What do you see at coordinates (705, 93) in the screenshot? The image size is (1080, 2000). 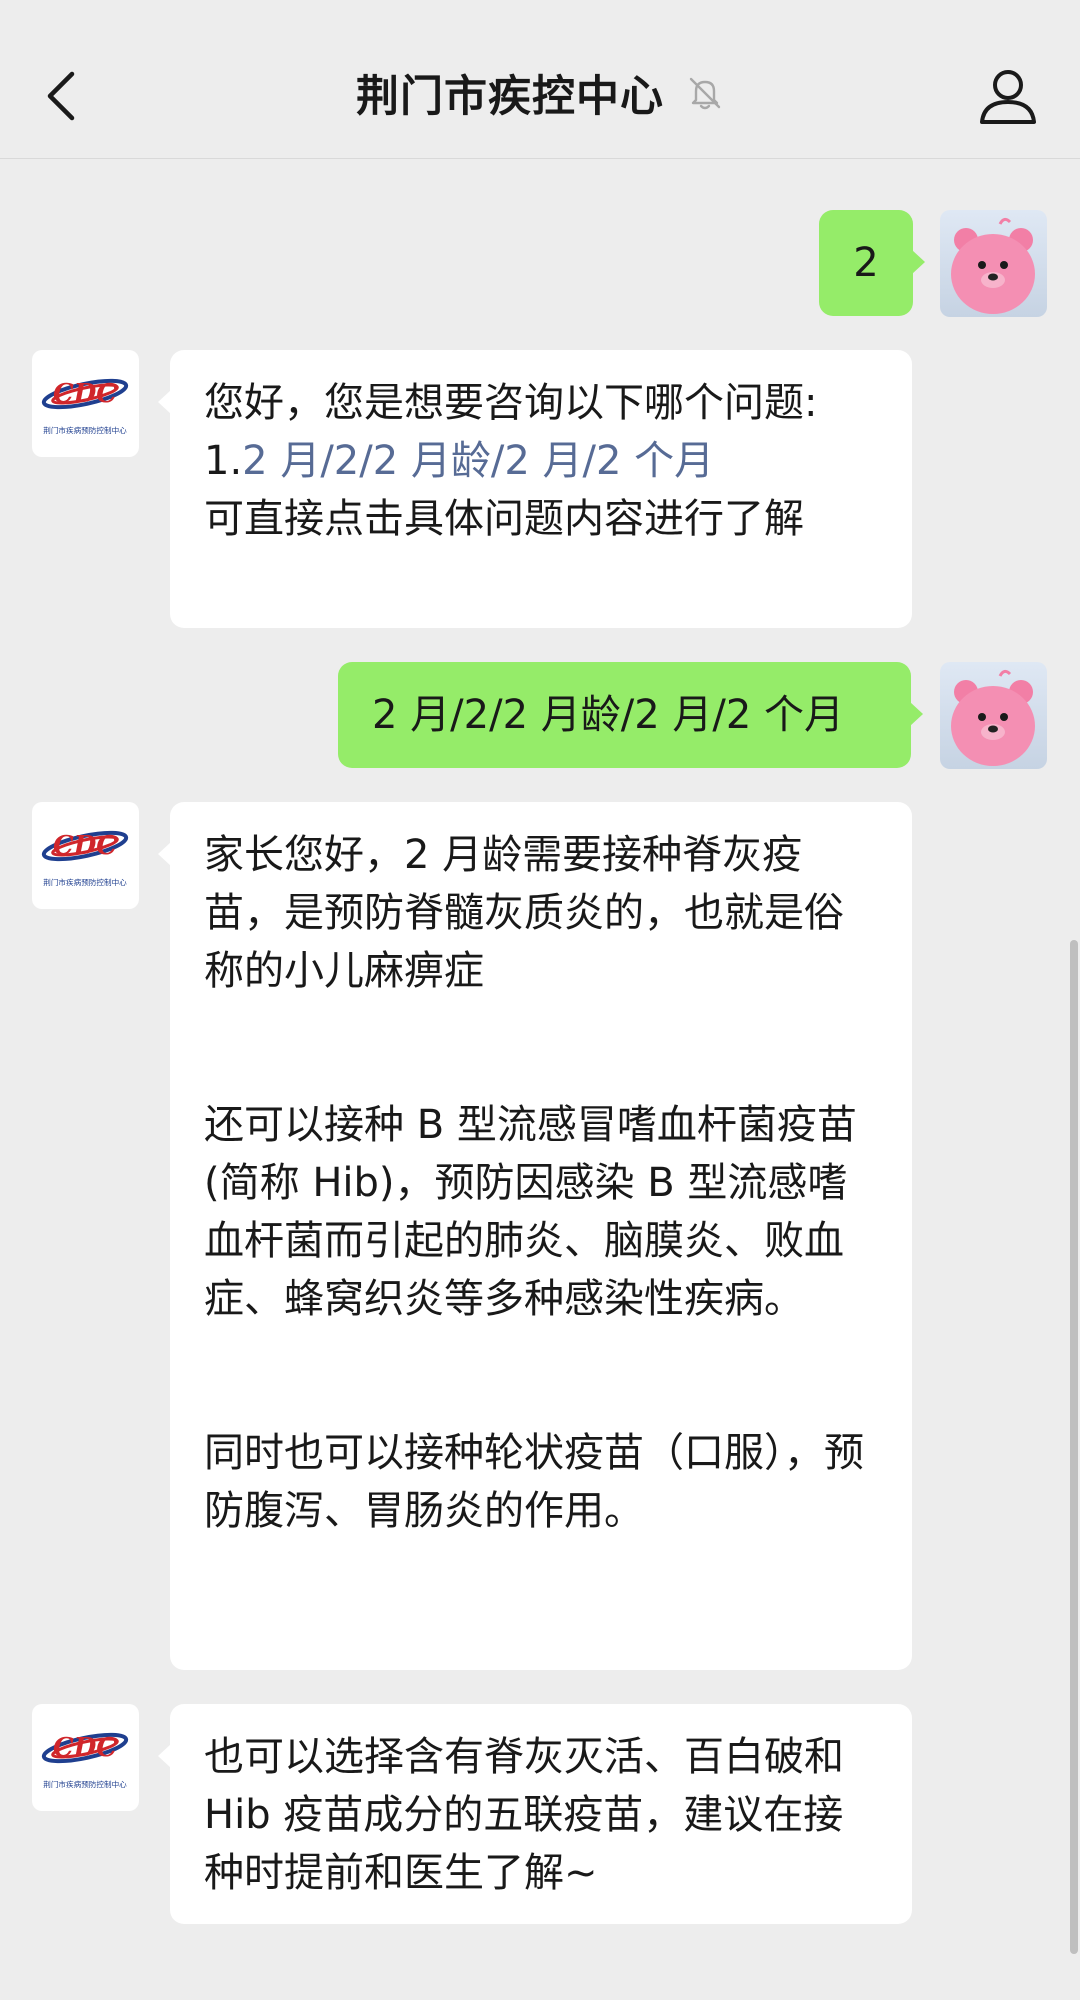 I see `bell-off-icon` at bounding box center [705, 93].